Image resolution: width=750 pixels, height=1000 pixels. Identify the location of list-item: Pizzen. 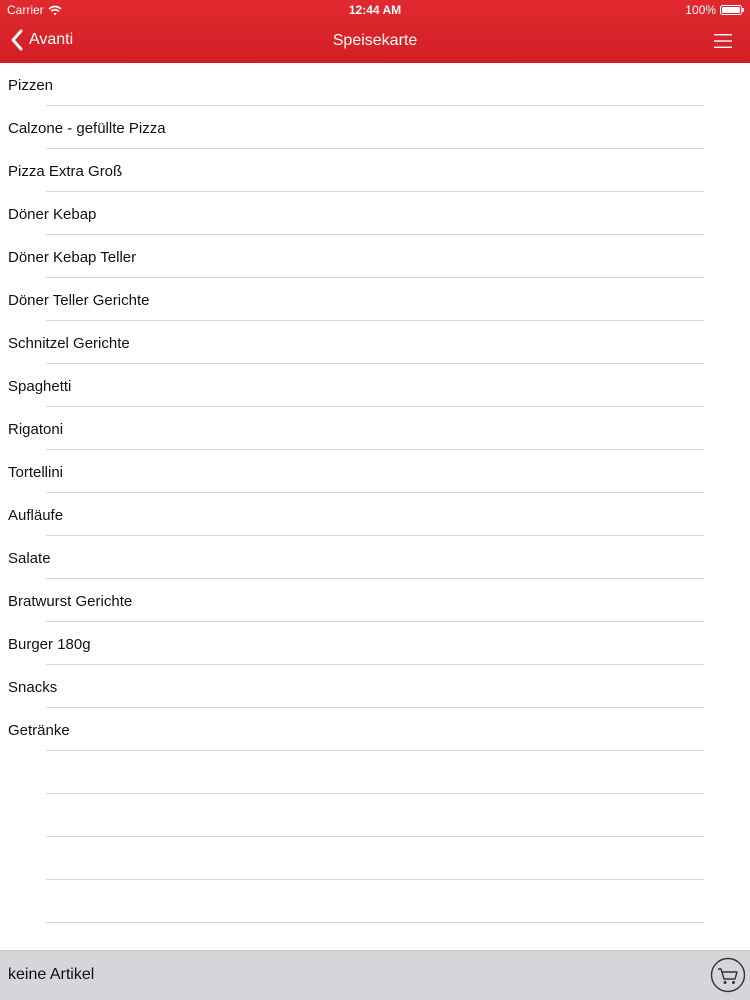
(375, 84).